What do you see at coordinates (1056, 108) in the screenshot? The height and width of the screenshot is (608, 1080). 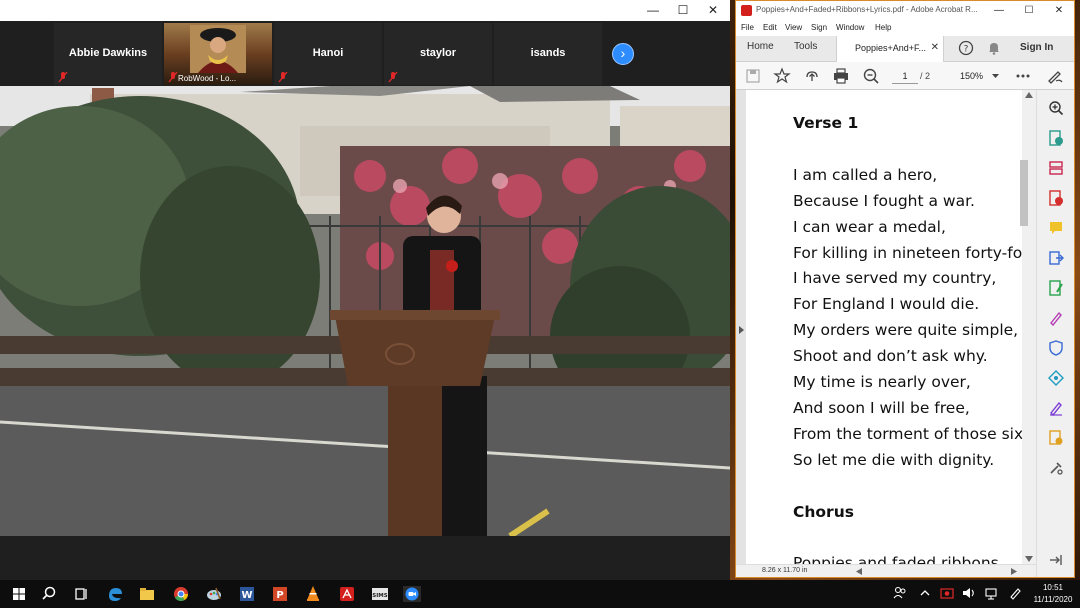 I see `zoom-in-tool-icon` at bounding box center [1056, 108].